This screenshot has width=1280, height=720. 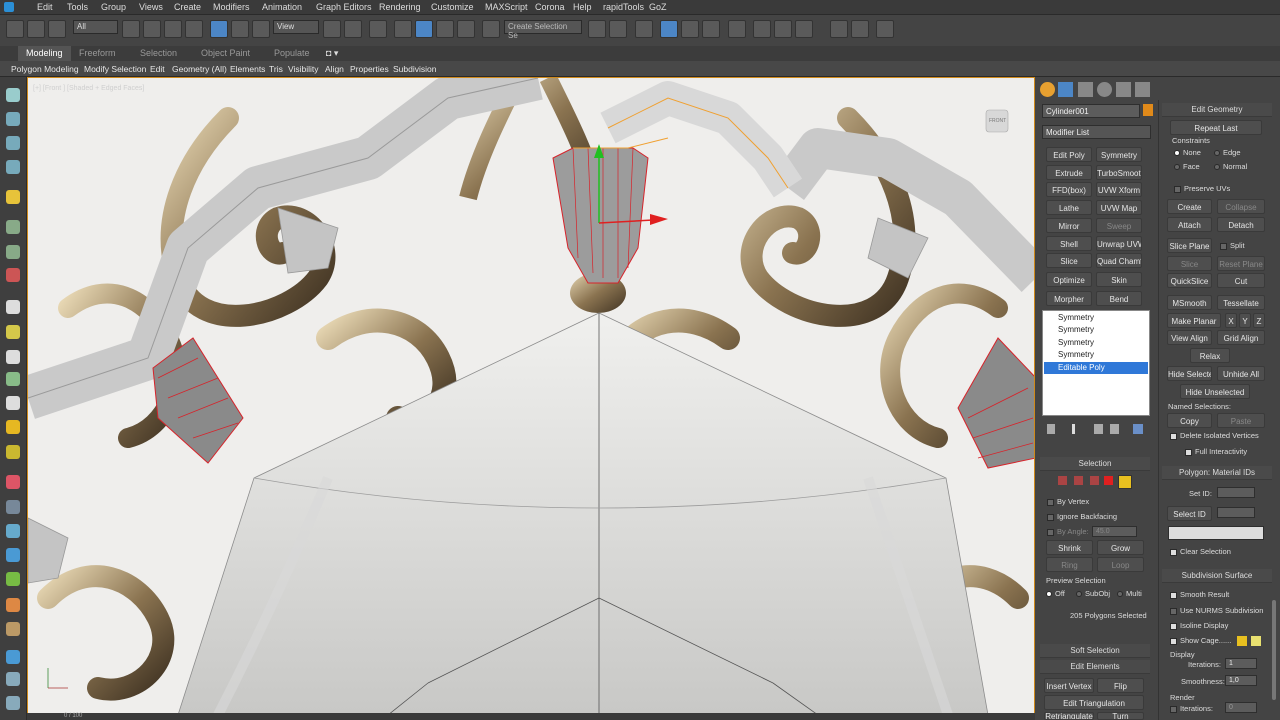 I want to click on render-iterative-icon, so click(x=860, y=29).